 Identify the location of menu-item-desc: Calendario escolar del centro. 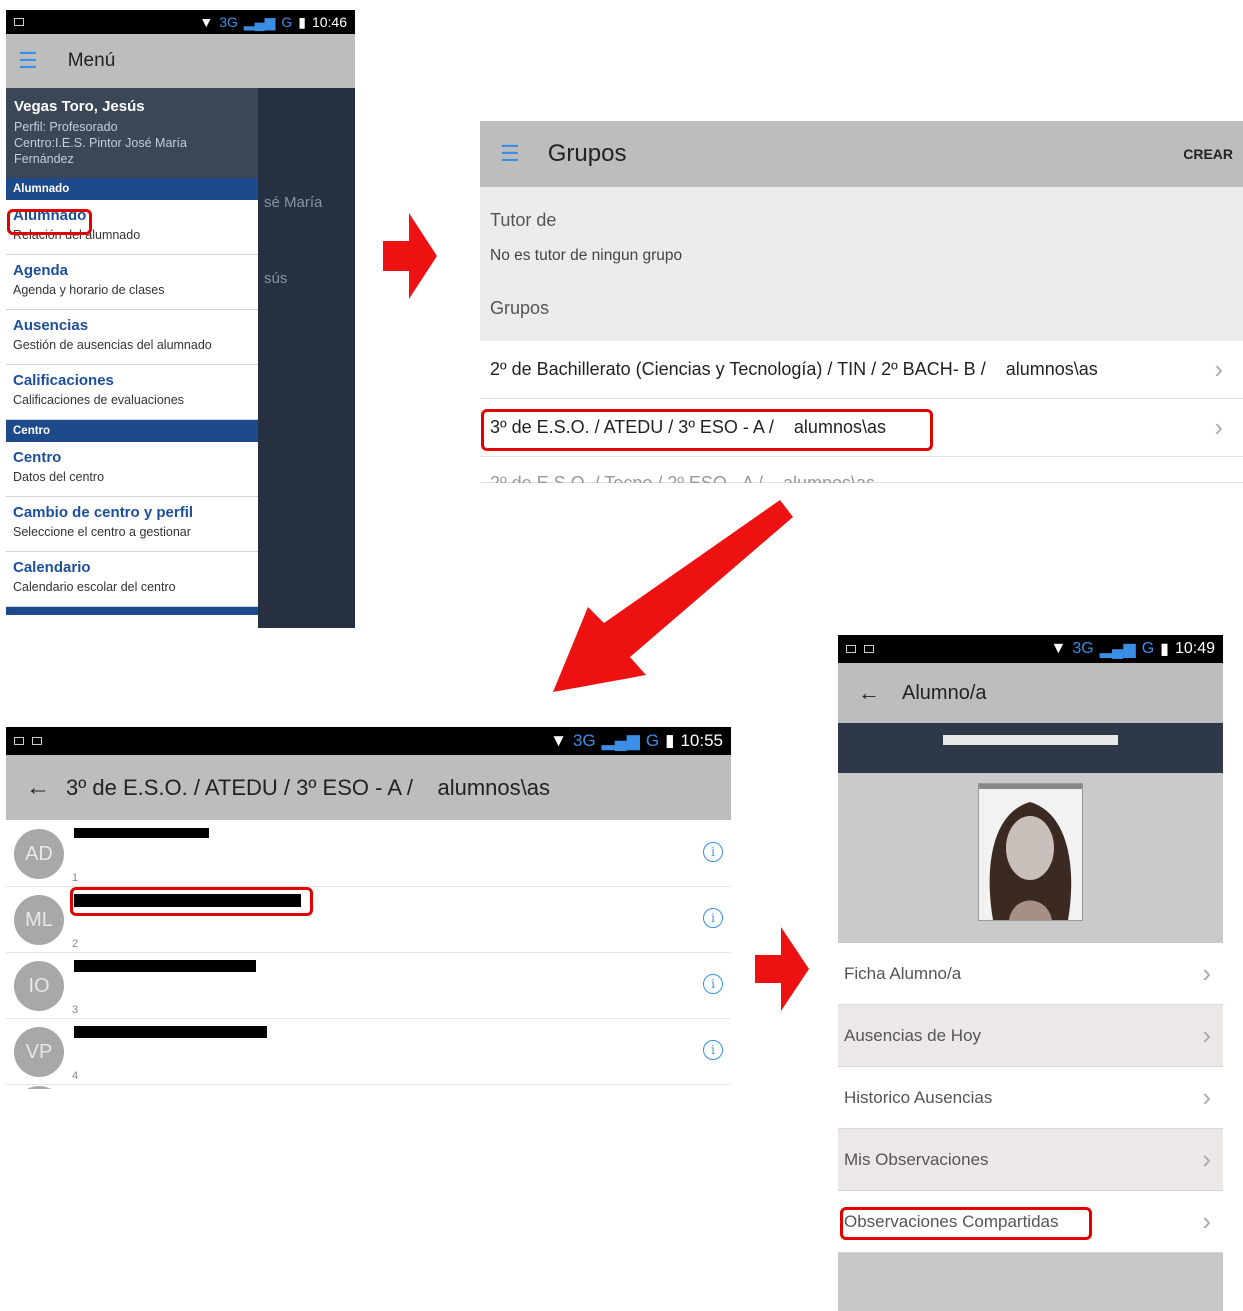
(94, 587).